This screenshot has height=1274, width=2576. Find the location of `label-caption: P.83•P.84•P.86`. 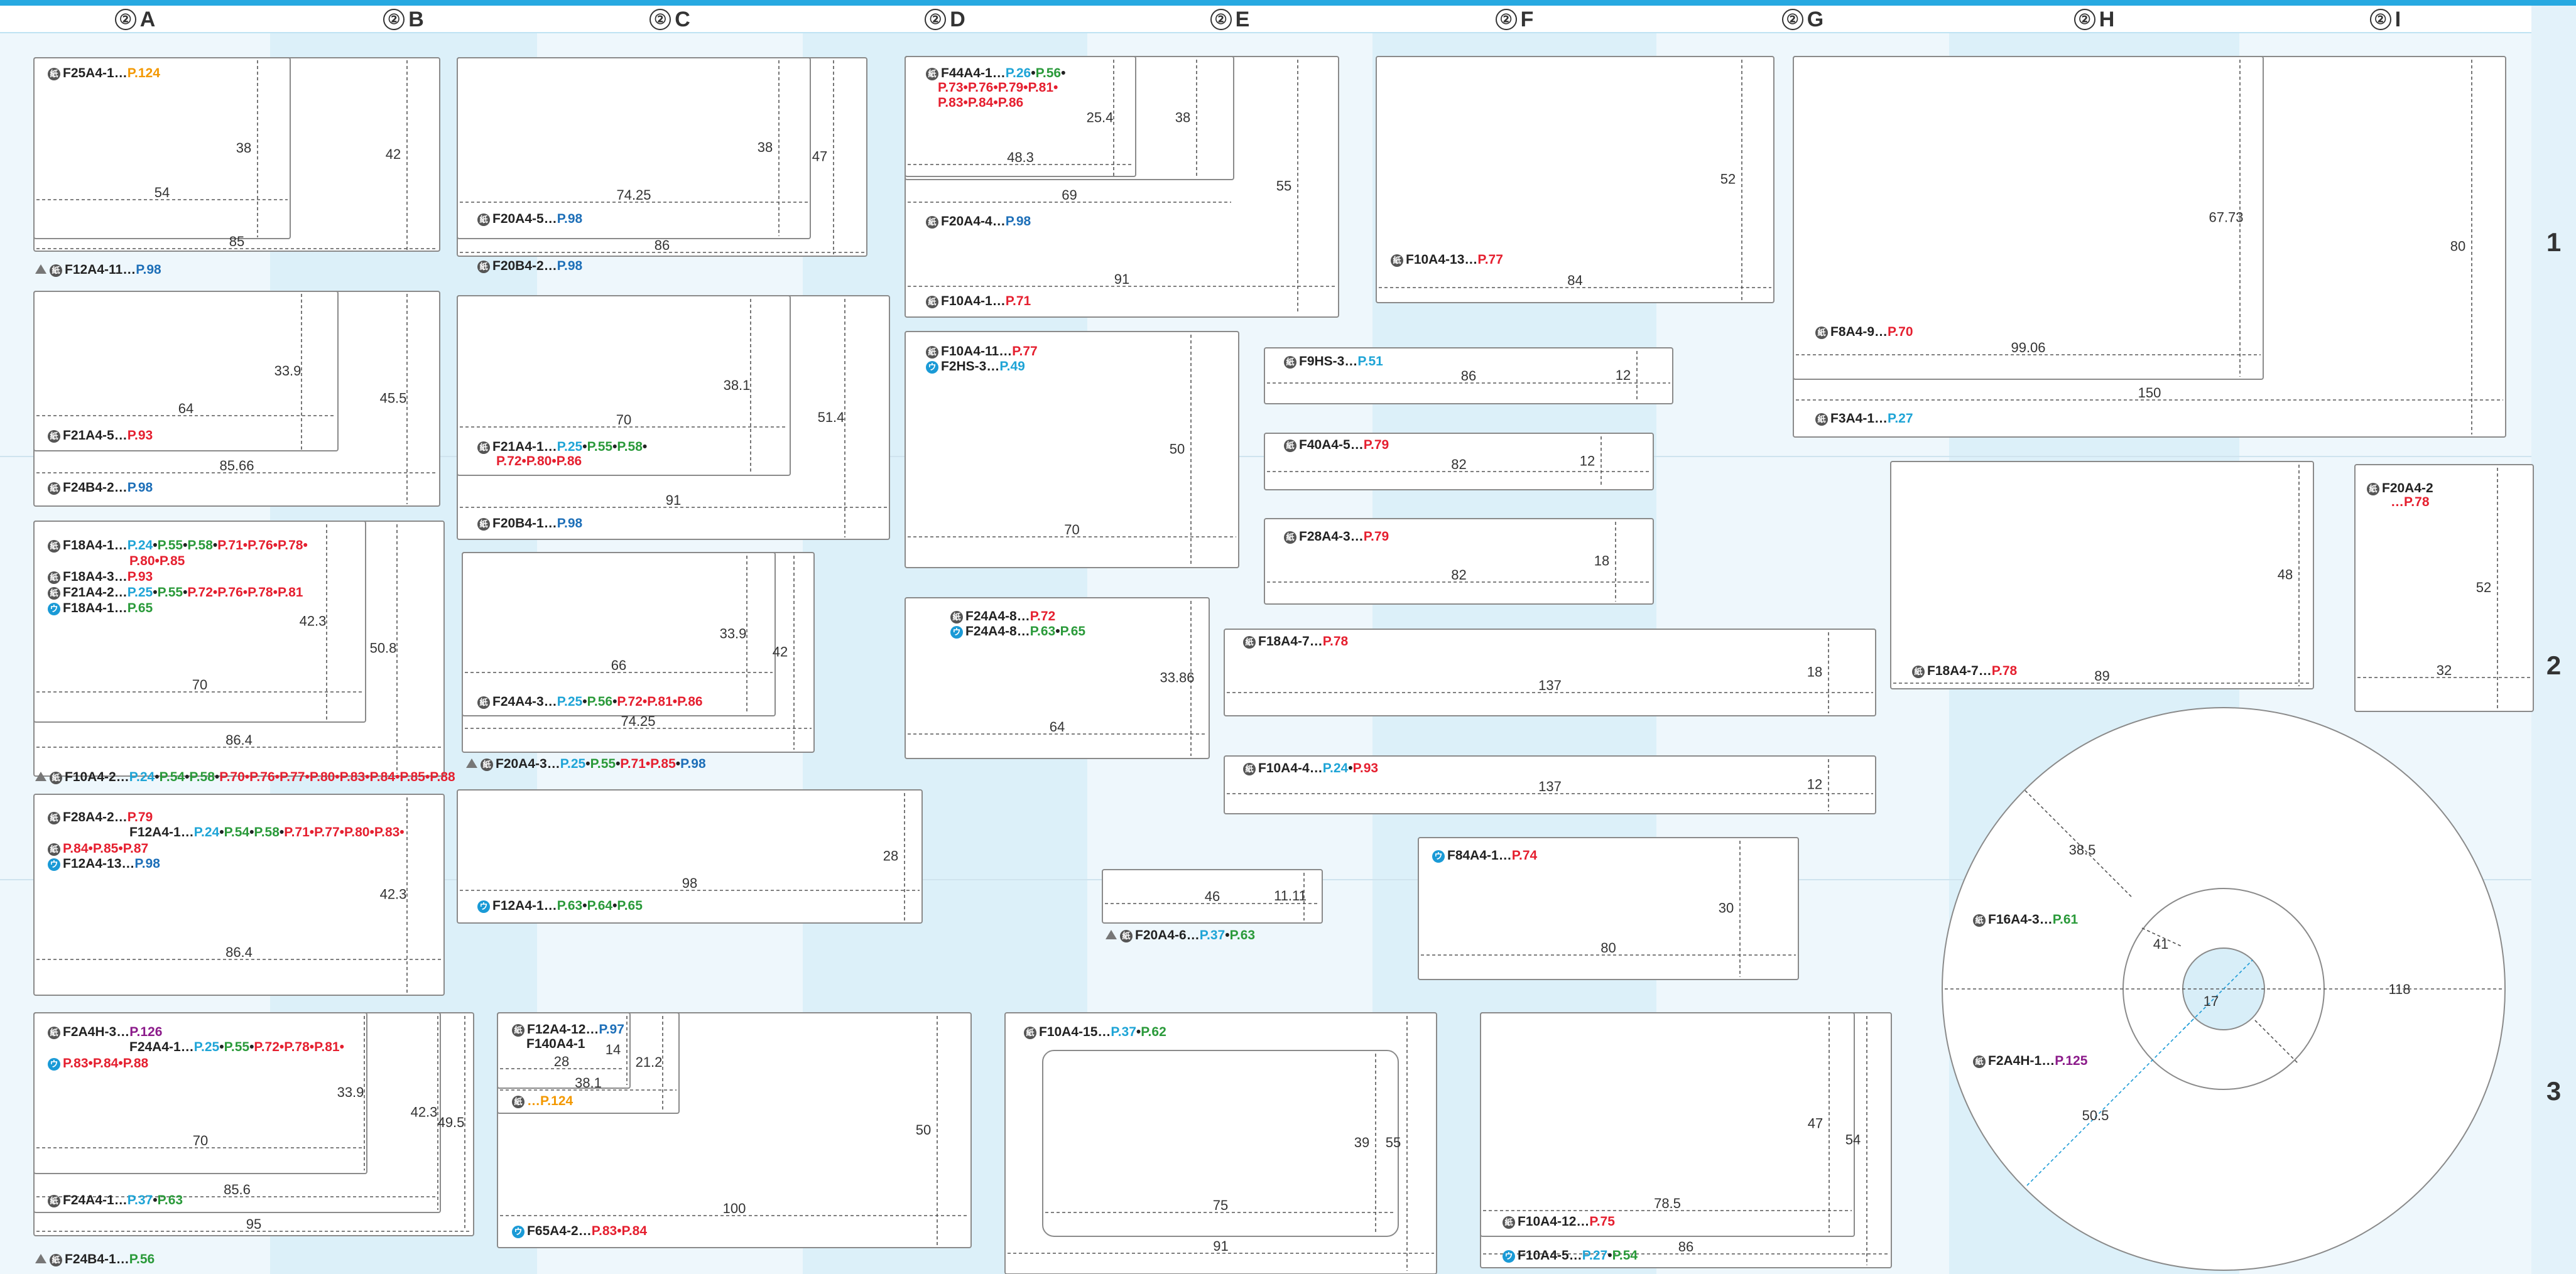

label-caption: P.83•P.84•P.86 is located at coordinates (980, 103).